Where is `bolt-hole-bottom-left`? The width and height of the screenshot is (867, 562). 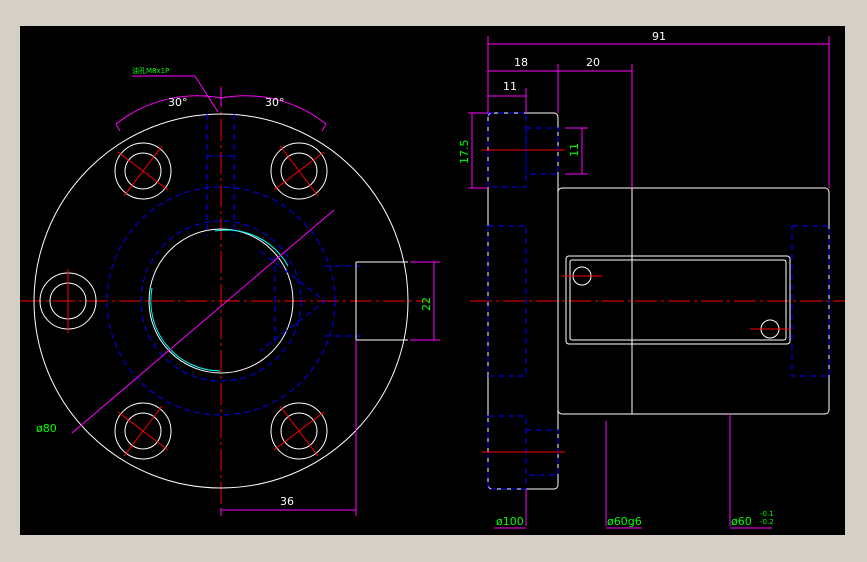 bolt-hole-bottom-left is located at coordinates (143, 431).